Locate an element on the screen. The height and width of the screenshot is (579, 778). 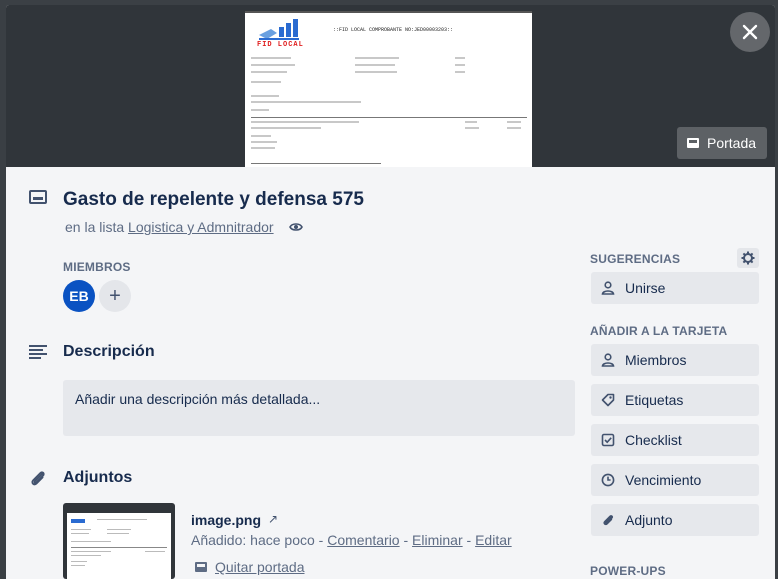
description-title: Descripción is located at coordinates (109, 351).